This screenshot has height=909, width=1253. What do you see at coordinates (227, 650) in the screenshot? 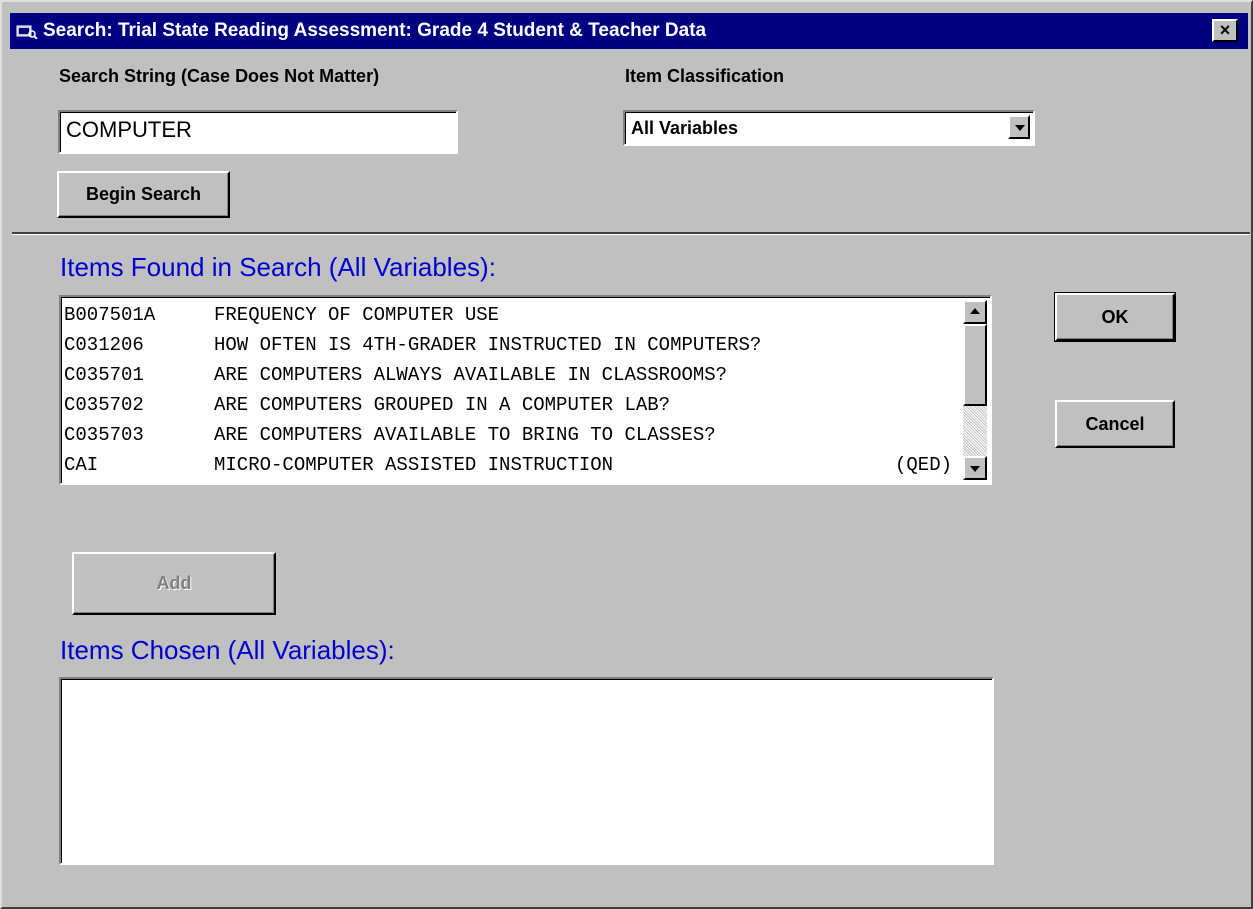
I see `items-chosen-label: Items Chosen (All Variables):` at bounding box center [227, 650].